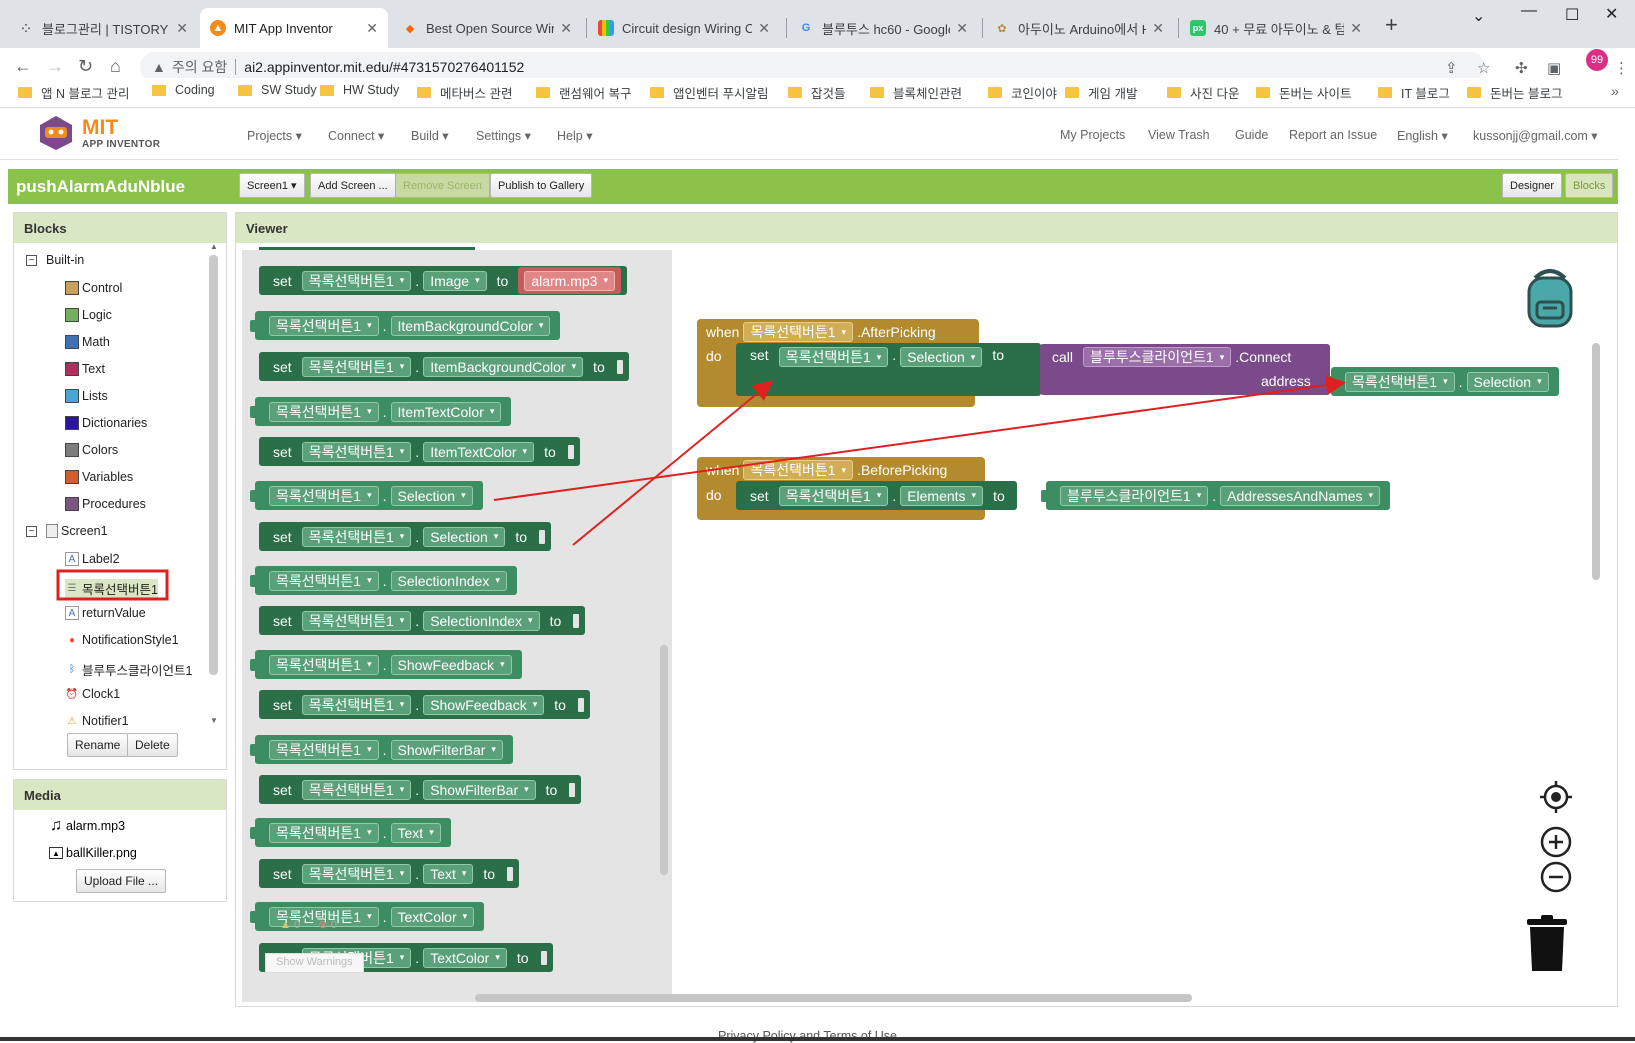 The height and width of the screenshot is (1043, 1635). I want to click on zoom-out-icon, so click(1556, 877).